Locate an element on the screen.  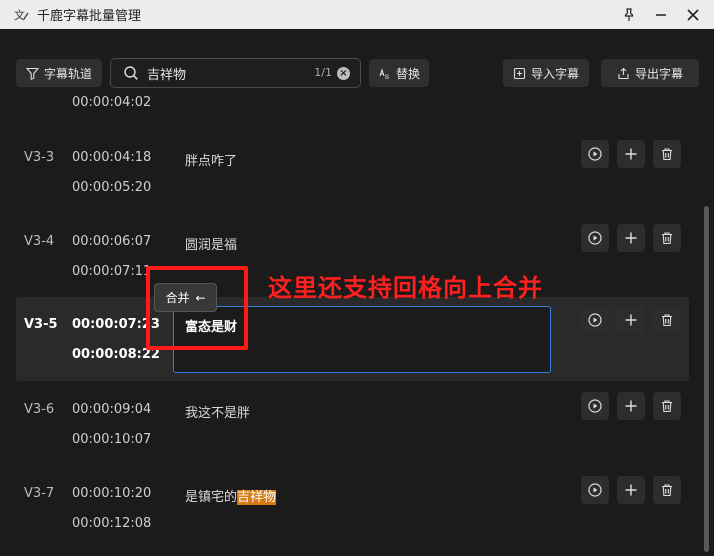
subtitle-track-label: 字幕轨道 is located at coordinates (67, 73).